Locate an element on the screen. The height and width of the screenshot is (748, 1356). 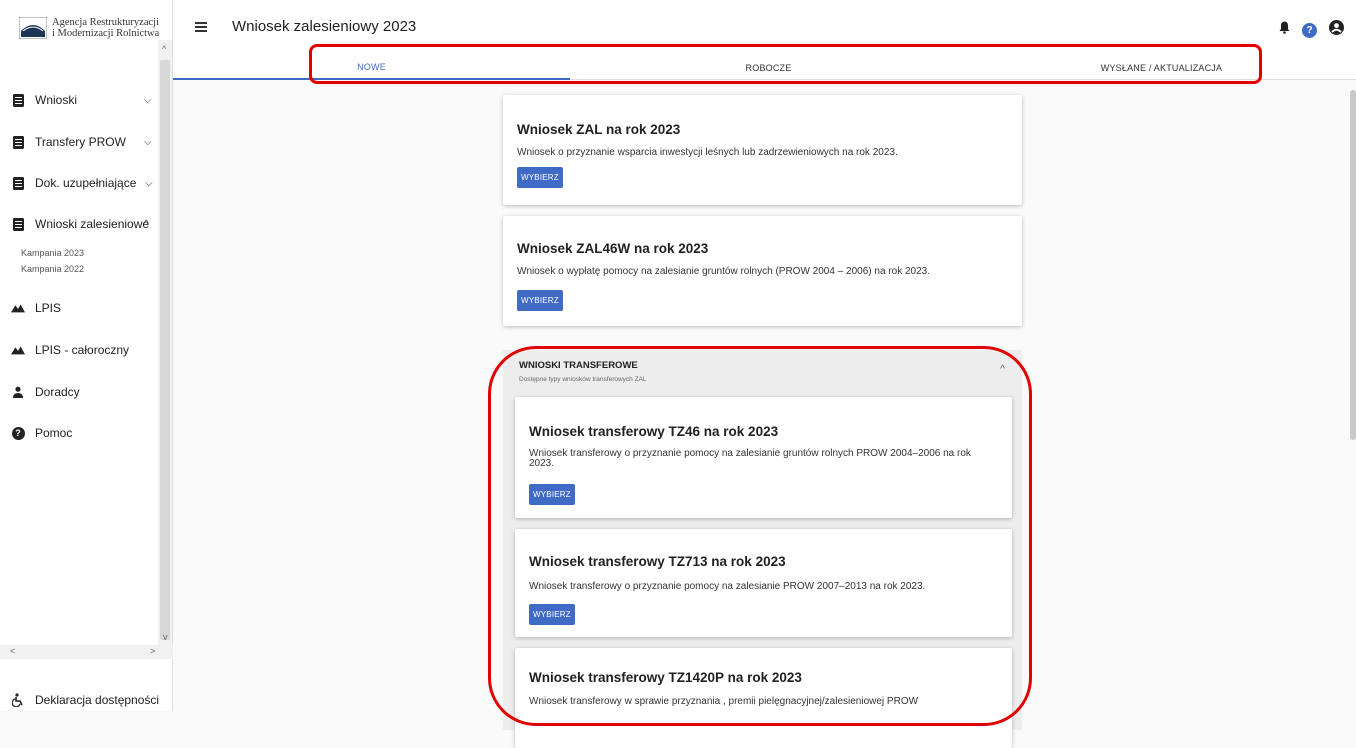
page-title: Wniosek zalesieniowy 2023 is located at coordinates (324, 26).